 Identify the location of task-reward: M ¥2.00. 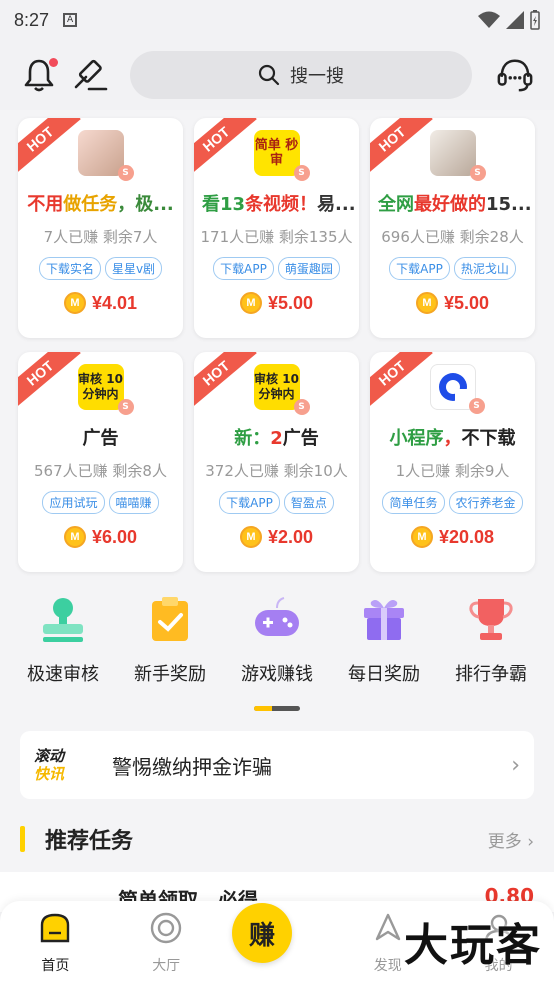
(276, 537).